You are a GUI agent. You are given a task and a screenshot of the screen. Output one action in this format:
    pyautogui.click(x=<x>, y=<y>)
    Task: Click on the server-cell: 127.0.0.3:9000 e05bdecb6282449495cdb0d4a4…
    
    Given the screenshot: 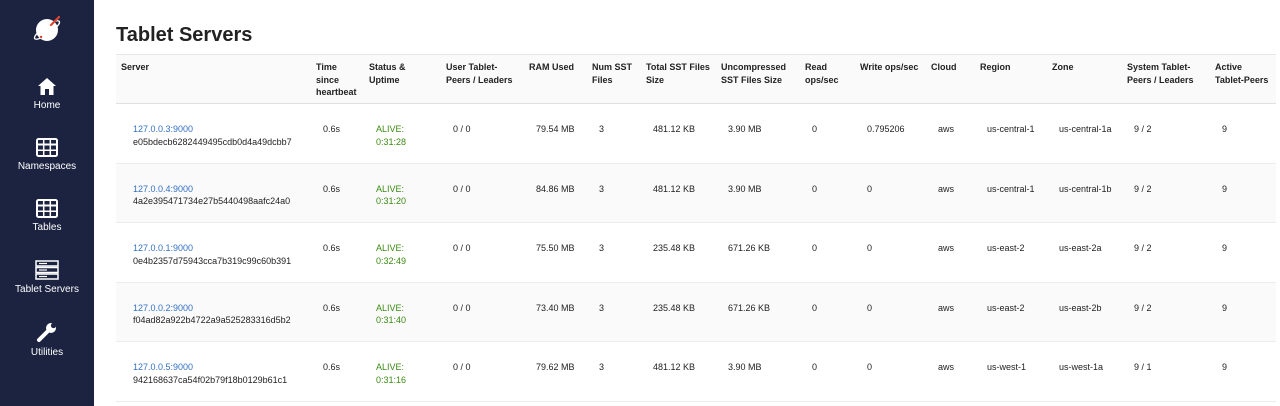 What is the action you would take?
    pyautogui.click(x=213, y=134)
    